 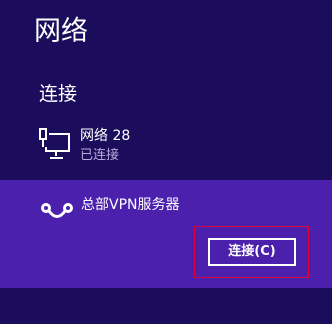 I want to click on connections-heading: 连接, so click(x=58, y=94).